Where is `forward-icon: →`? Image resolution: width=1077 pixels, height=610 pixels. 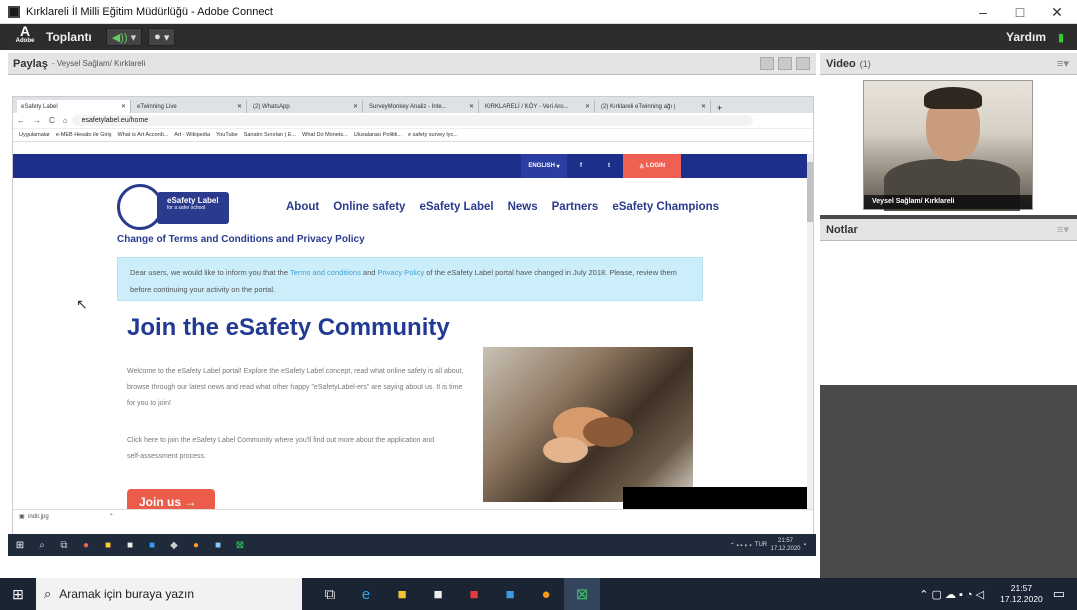 forward-icon: → is located at coordinates (37, 120).